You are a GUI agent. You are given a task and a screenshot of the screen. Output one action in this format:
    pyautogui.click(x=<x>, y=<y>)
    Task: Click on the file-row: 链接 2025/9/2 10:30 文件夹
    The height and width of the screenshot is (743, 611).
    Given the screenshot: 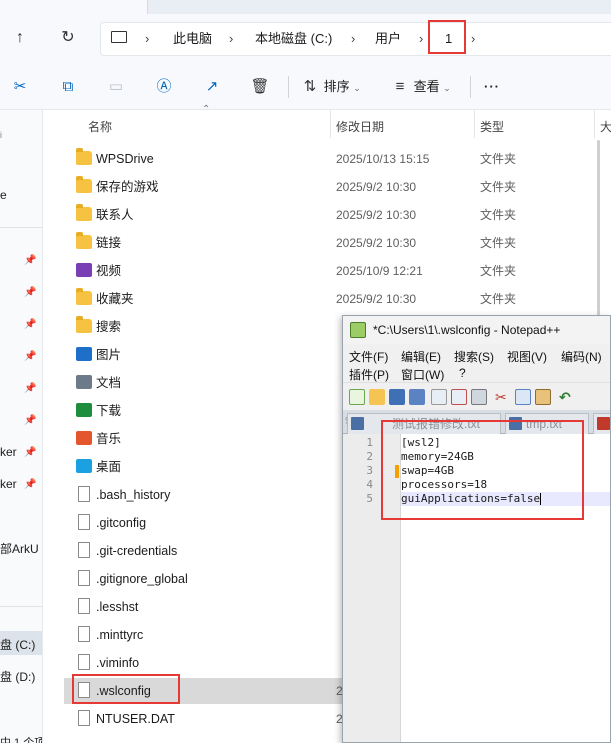 What is the action you would take?
    pyautogui.click(x=337, y=243)
    